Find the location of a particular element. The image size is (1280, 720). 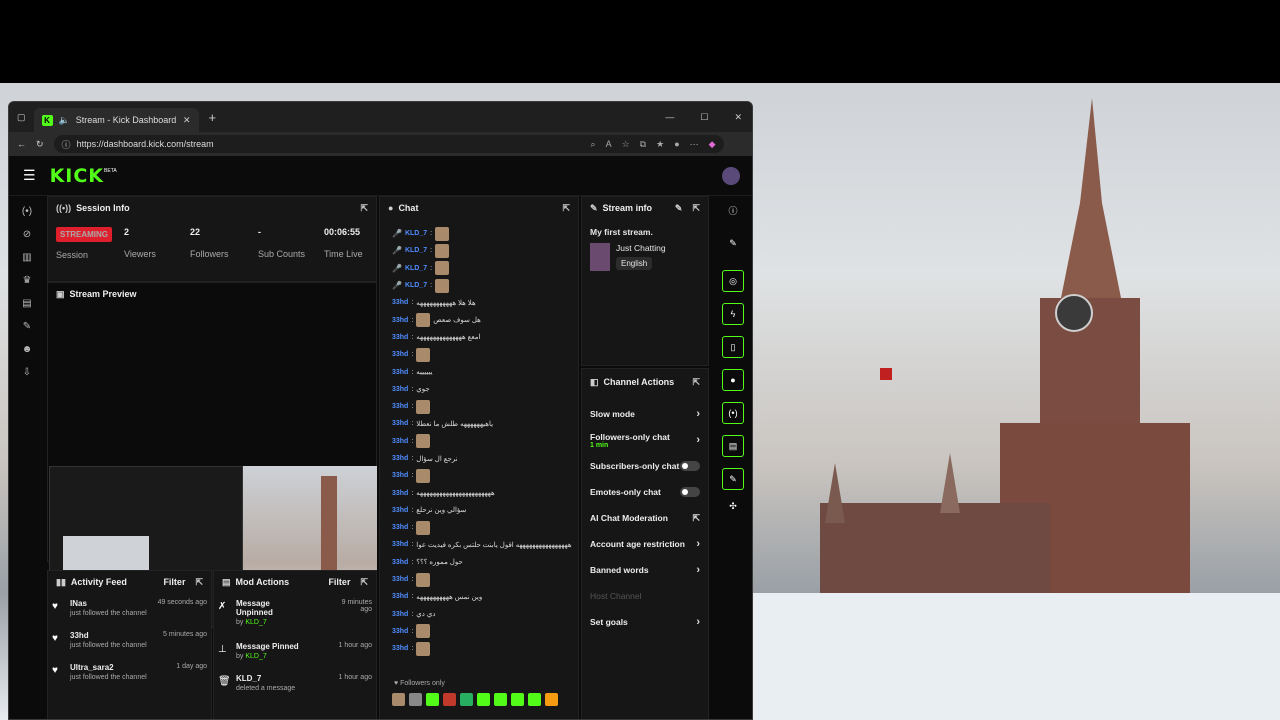

apps-icon: ✣ is located at coordinates (733, 506).